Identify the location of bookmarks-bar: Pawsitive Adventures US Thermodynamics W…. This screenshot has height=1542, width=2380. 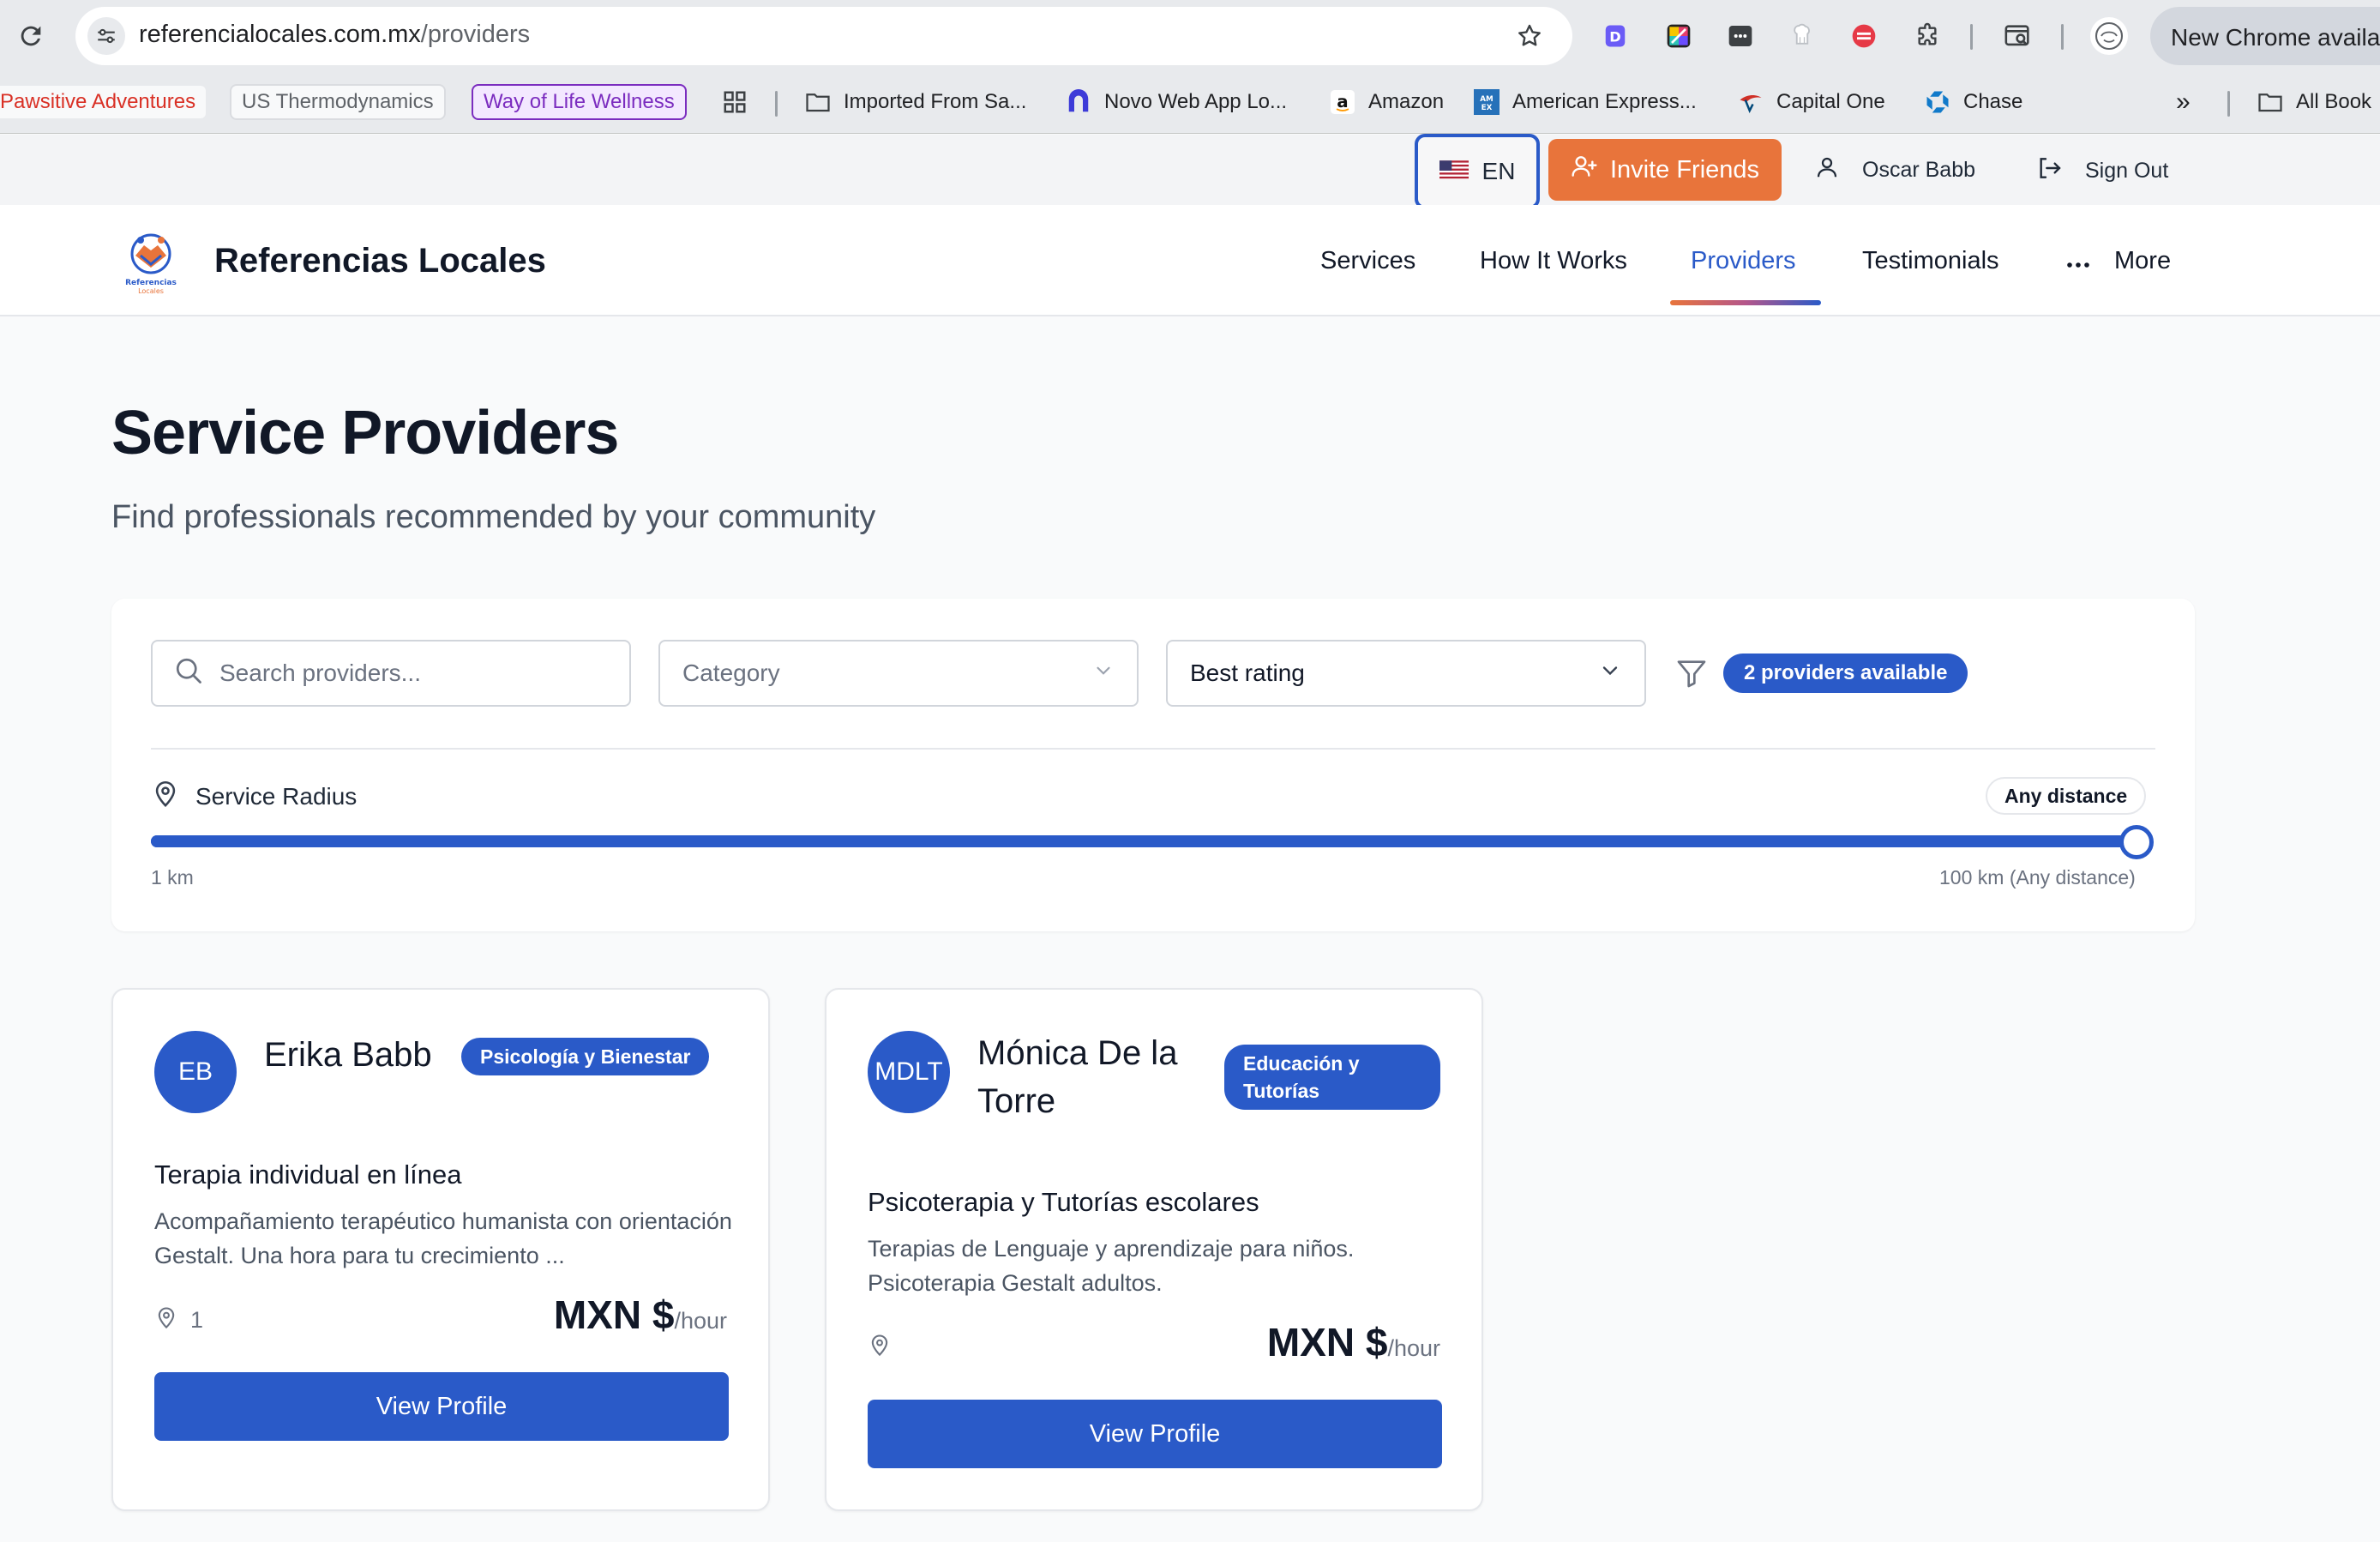
(1190, 103).